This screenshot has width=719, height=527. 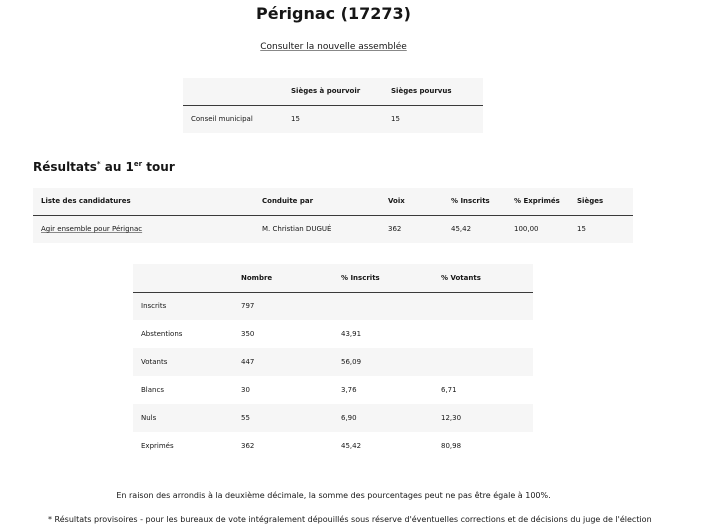 What do you see at coordinates (451, 418) in the screenshot?
I see `row-pct-voters: 12,30` at bounding box center [451, 418].